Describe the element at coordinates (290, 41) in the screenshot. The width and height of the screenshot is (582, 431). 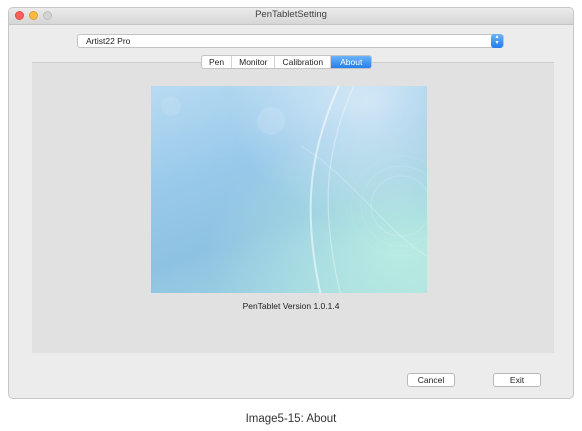
I see `device-select: Artist22 Pro ▴ ▾` at that location.